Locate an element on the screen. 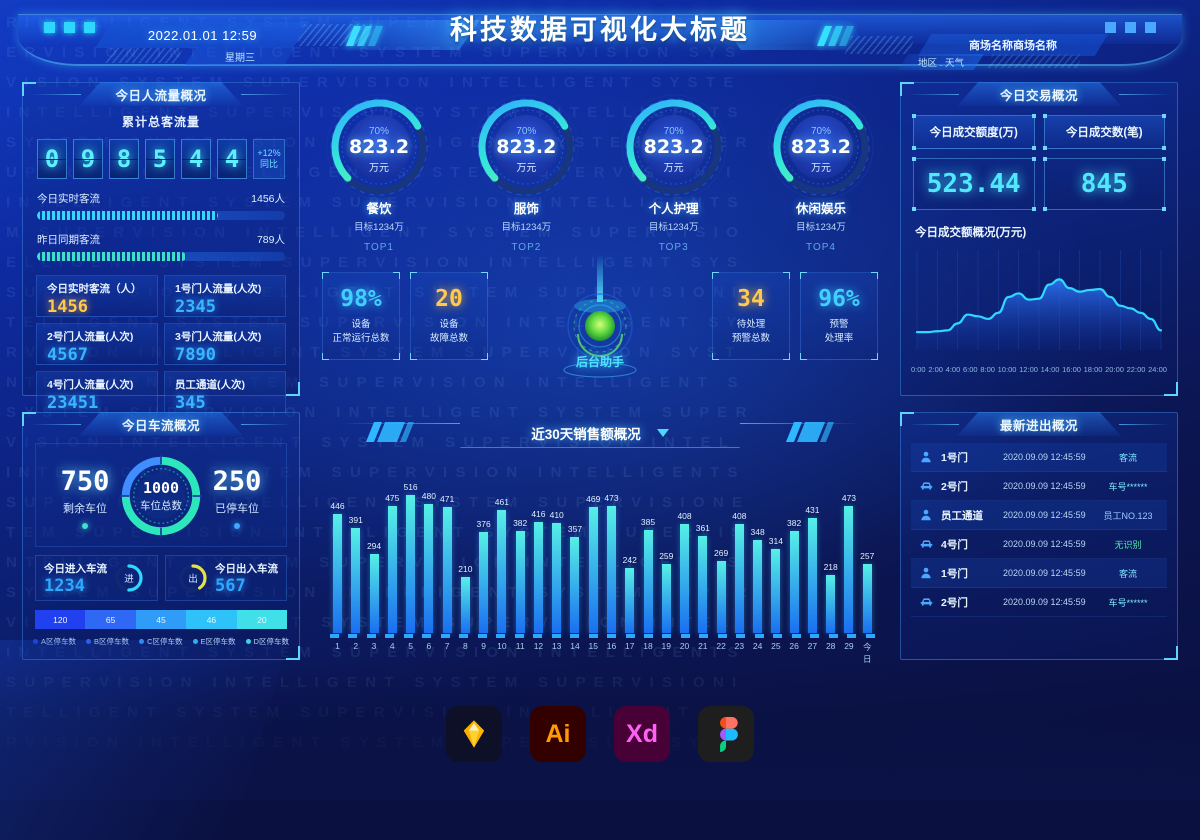 Image resolution: width=1200 pixels, height=840 pixels. bar-item: 294 is located at coordinates (374, 545).